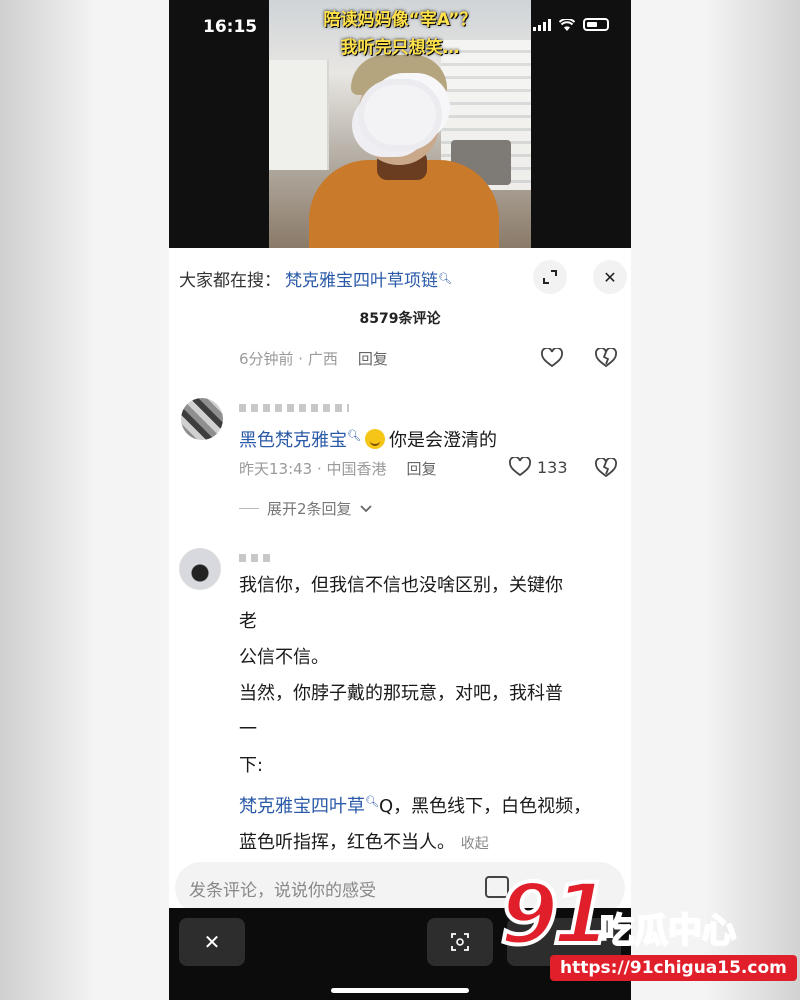  Describe the element at coordinates (230, 27) in the screenshot. I see `status-time: 16:15` at that location.